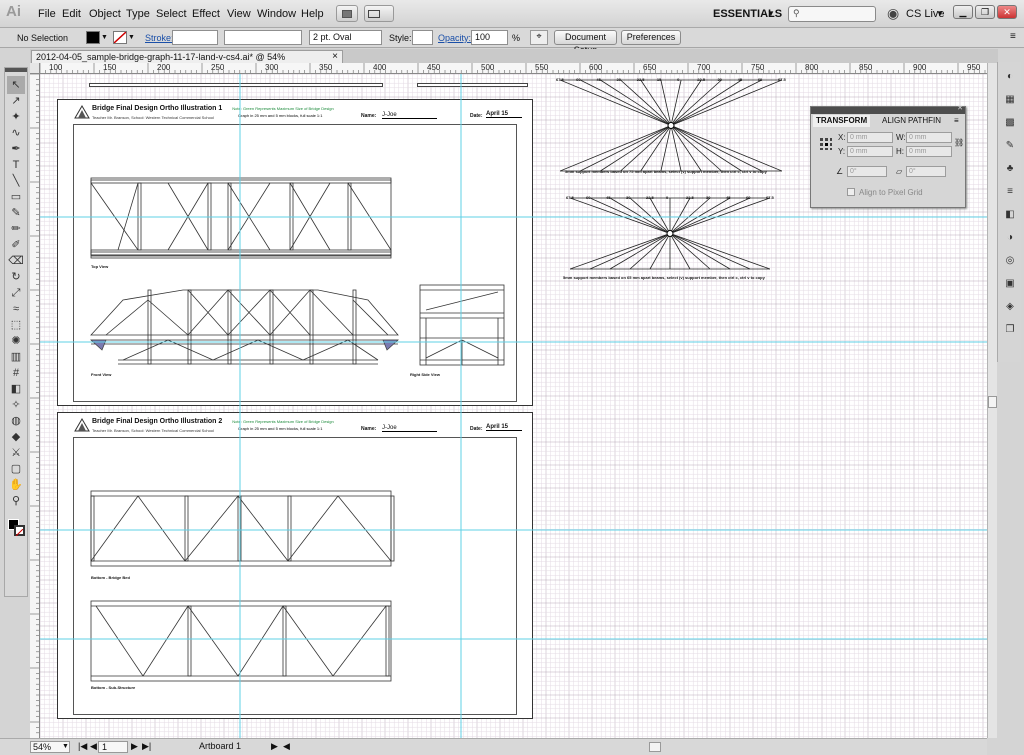  I want to click on rotate-input: 0°, so click(867, 171).